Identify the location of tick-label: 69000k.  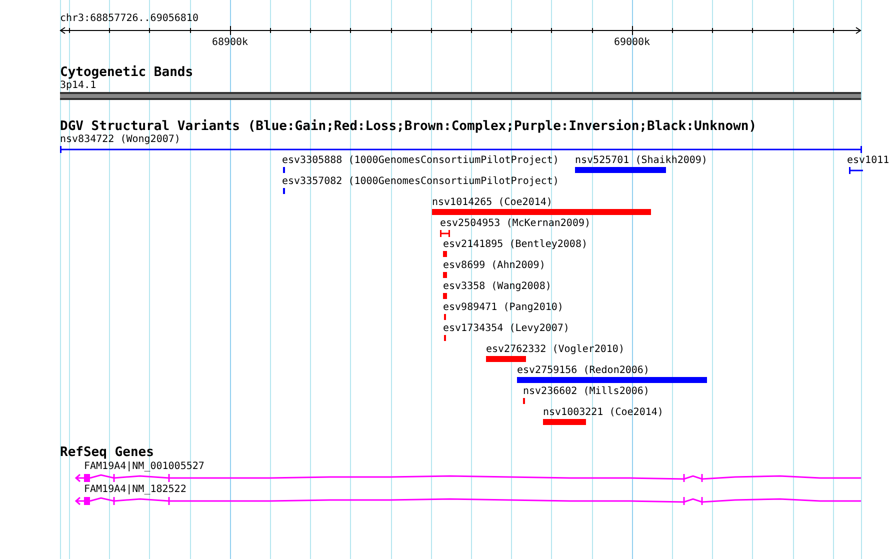
(632, 42).